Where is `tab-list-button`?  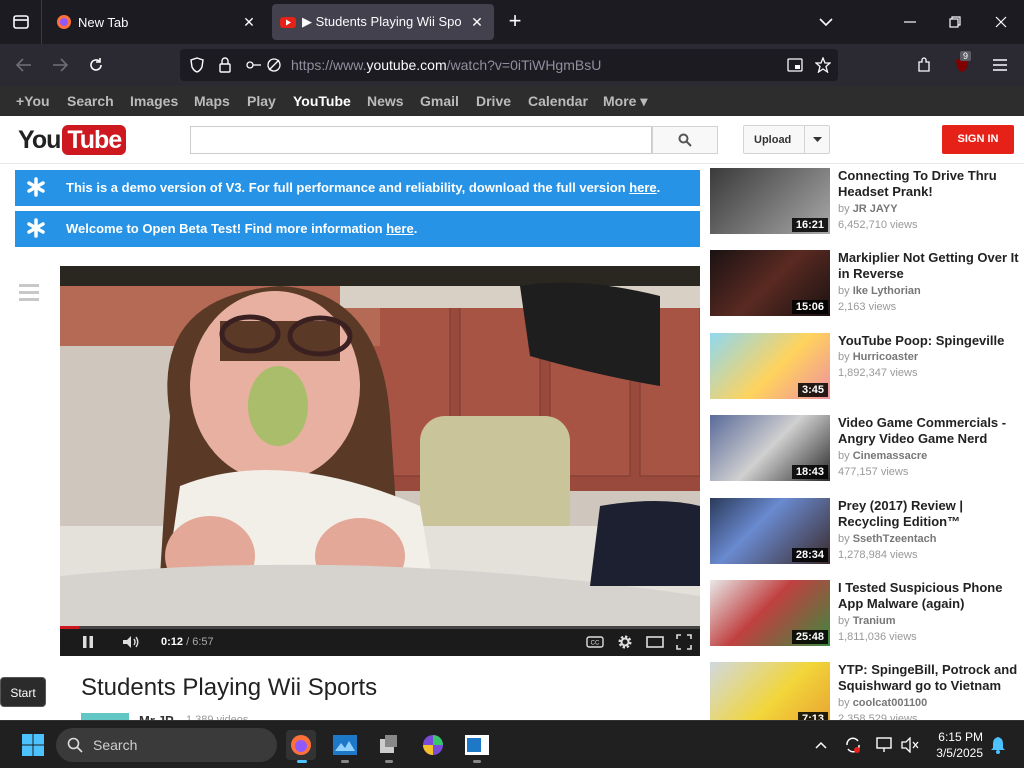
tab-list-button is located at coordinates (21, 22).